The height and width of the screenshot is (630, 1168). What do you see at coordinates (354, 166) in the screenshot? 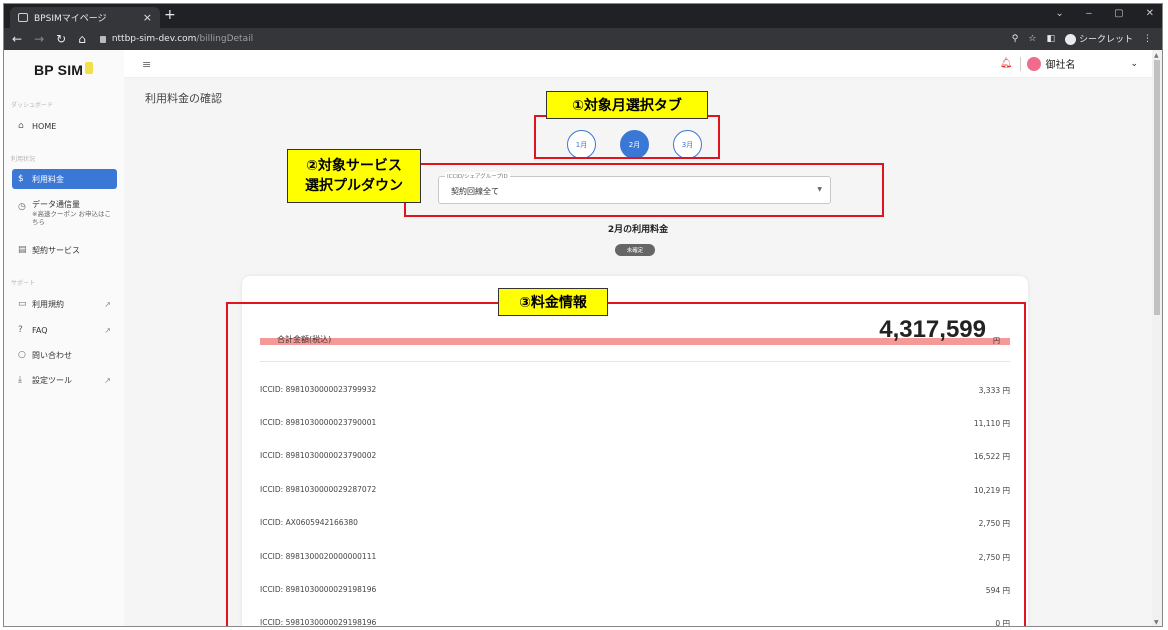
I see `annotation-label-line: ②対象サービス` at bounding box center [354, 166].